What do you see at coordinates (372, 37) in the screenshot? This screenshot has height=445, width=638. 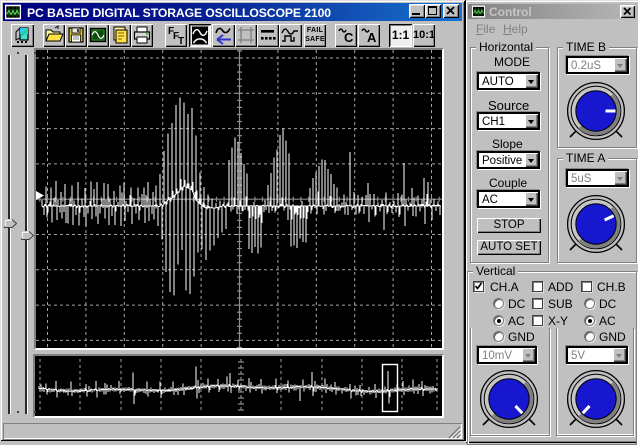 I see `svg-text: A` at bounding box center [372, 37].